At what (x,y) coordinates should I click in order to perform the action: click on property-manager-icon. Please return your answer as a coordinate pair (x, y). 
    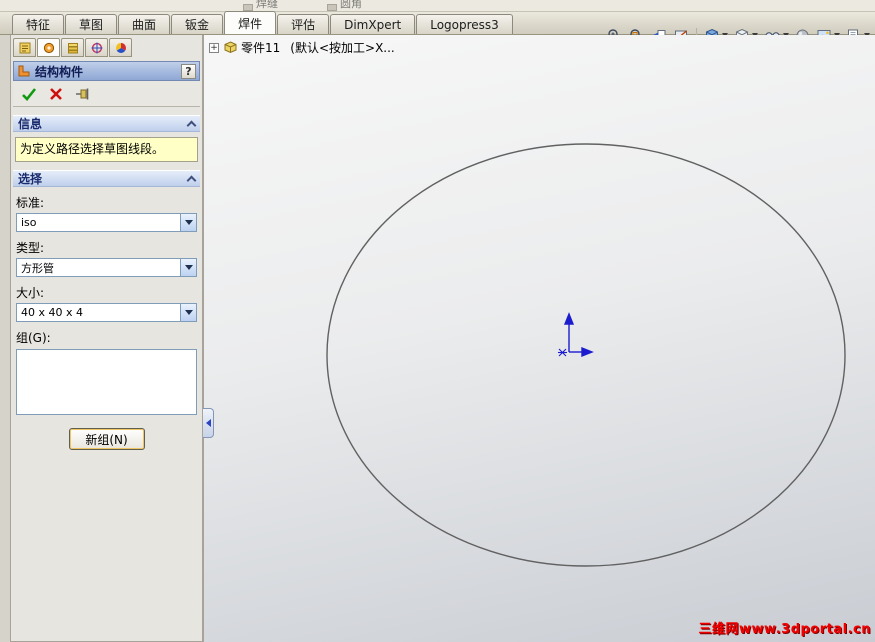
    Looking at the image, I should click on (48, 47).